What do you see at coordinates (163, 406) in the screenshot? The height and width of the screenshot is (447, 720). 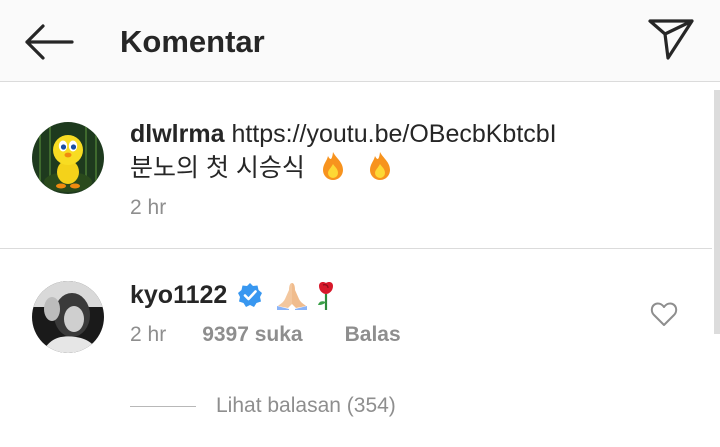 I see `replies-divider-line` at bounding box center [163, 406].